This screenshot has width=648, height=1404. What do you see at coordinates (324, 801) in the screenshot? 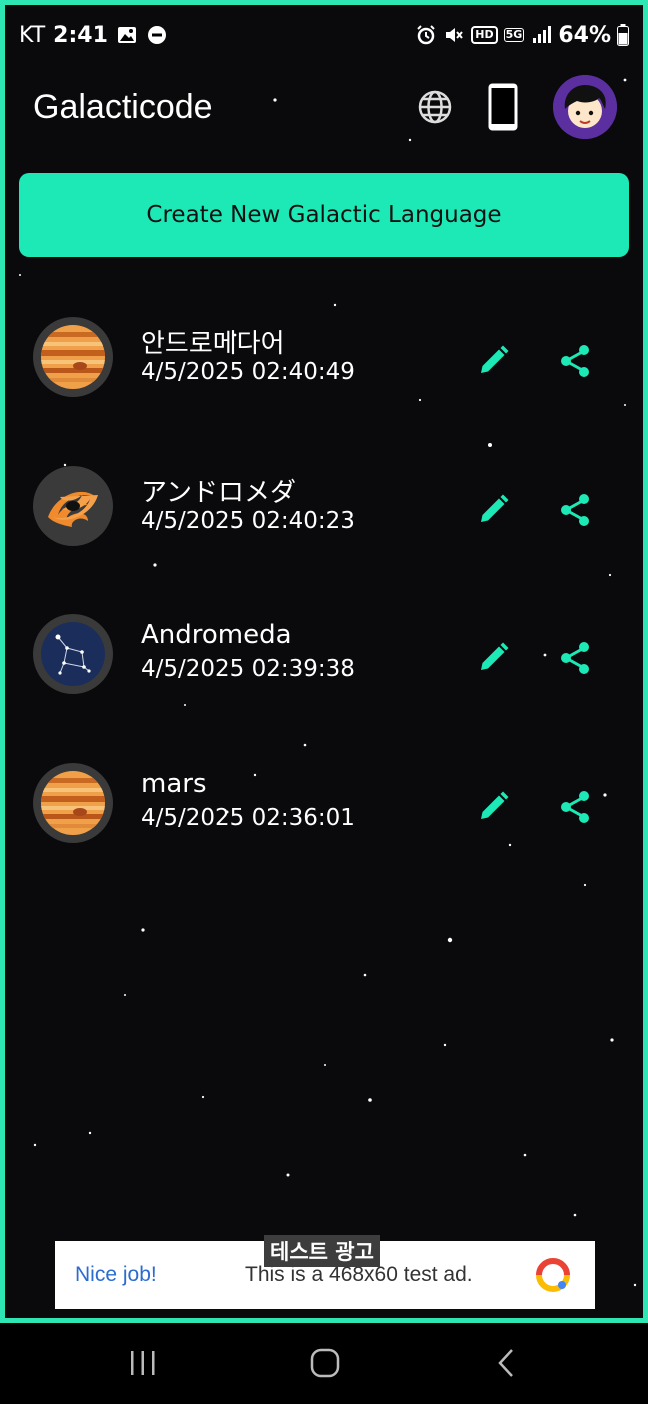
I see `list-item: mars 4/5/2025 02:36:01` at bounding box center [324, 801].